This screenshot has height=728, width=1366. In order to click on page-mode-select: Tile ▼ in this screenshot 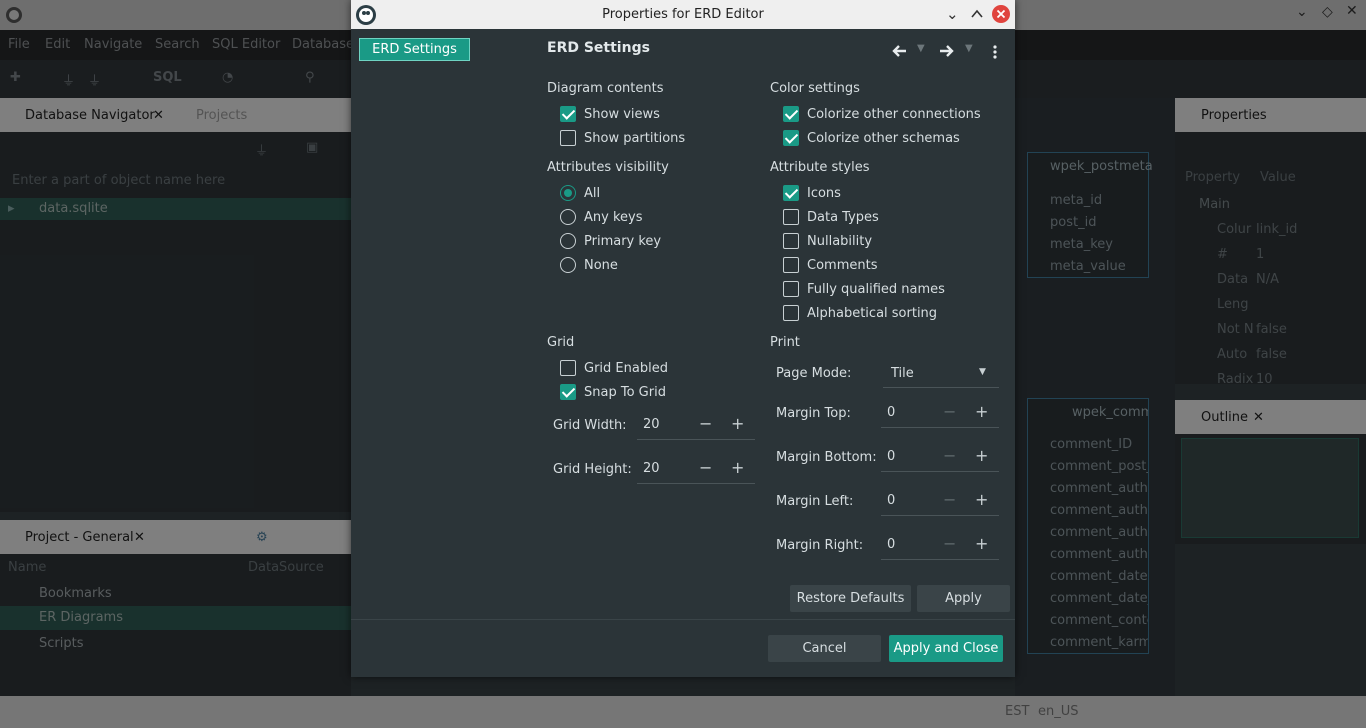, I will do `click(941, 374)`.